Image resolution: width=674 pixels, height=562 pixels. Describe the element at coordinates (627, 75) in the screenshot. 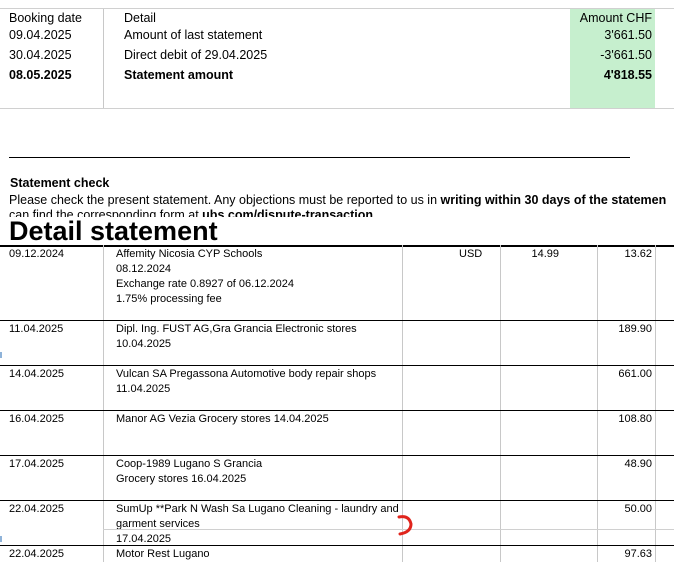

I see `summary-amount-total: 4'818.55` at that location.